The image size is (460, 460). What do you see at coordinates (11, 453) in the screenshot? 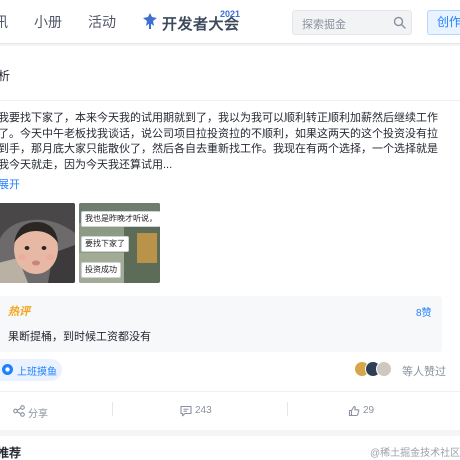
I see `next-post-title: 推荐` at bounding box center [11, 453].